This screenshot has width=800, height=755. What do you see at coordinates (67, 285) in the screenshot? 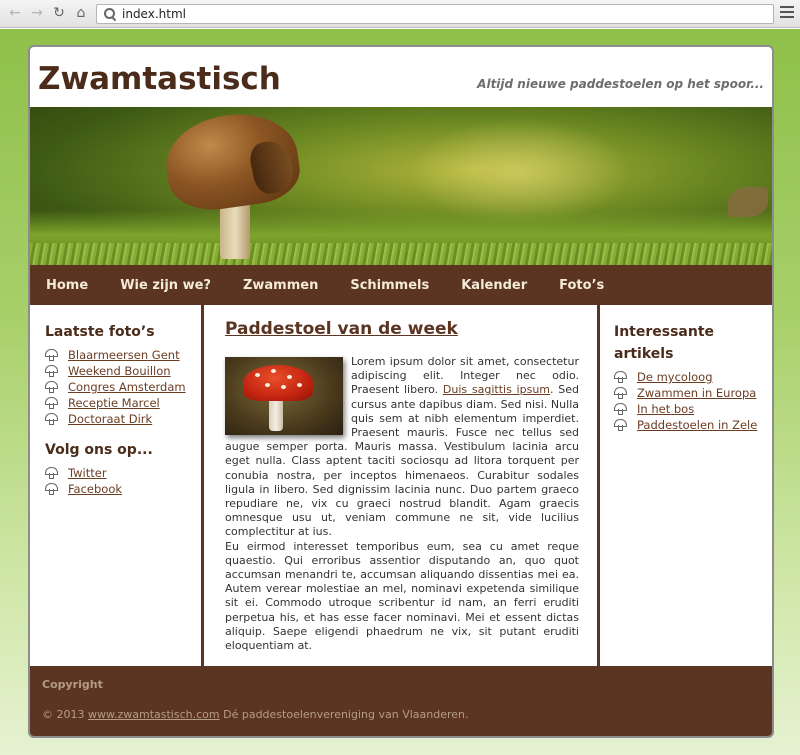
I see `nav-home: Home` at bounding box center [67, 285].